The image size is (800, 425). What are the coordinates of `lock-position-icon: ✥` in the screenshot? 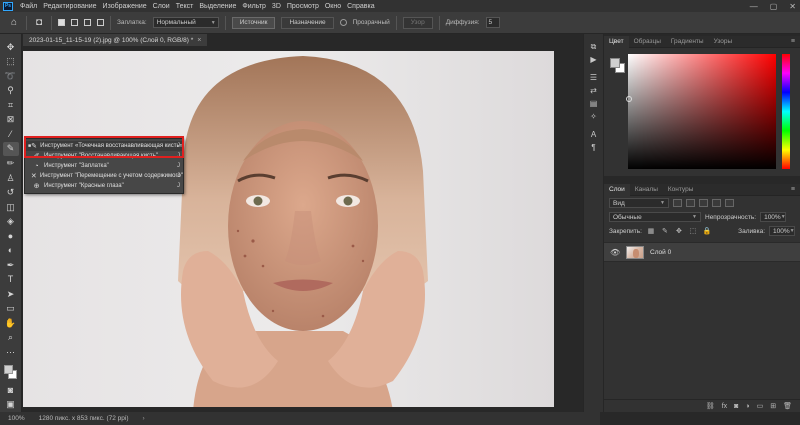 It's located at (679, 231).